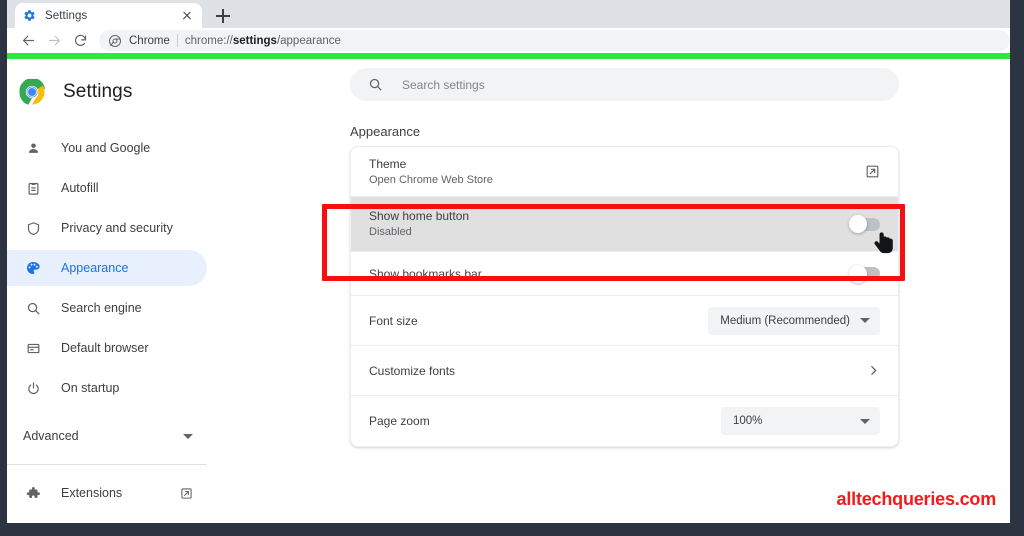  I want to click on page-zoom-select: 100%, so click(800, 421).